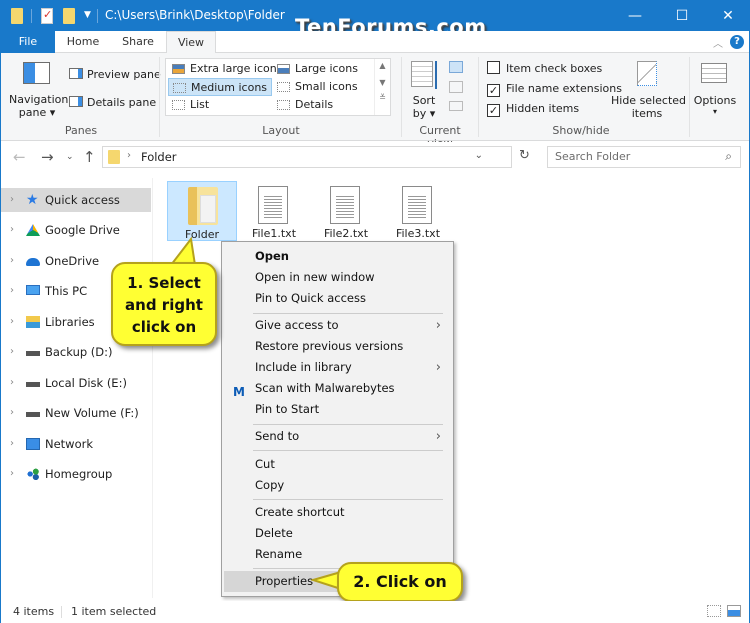  I want to click on tab-view: View, so click(191, 42).